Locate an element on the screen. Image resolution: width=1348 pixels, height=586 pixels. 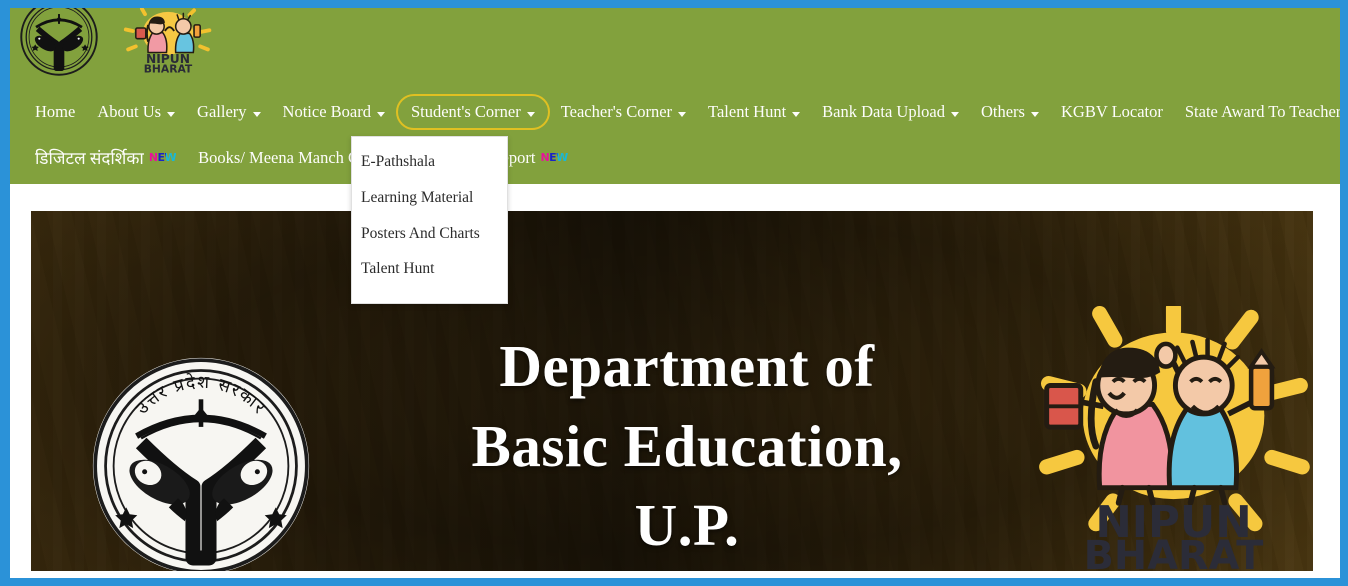
nav-label: Home is located at coordinates (55, 111).